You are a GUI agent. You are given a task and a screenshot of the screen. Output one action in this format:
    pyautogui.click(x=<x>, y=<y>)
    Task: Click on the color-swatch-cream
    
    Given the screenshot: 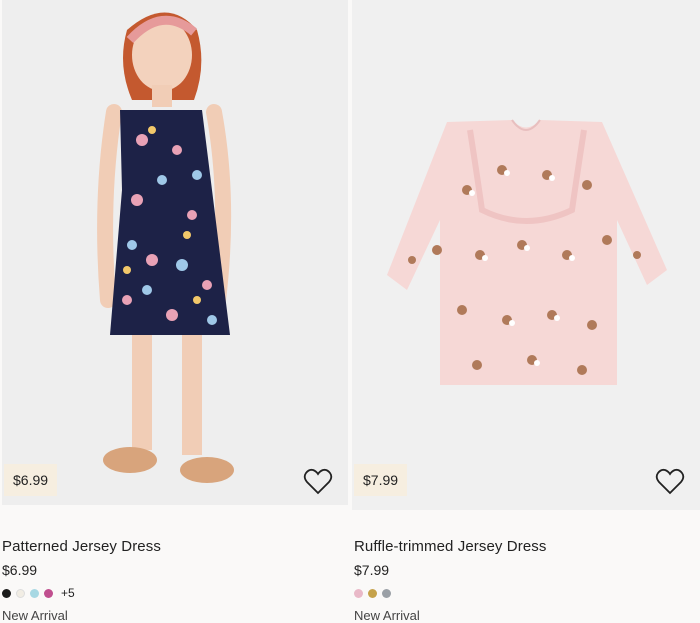 What is the action you would take?
    pyautogui.click(x=20, y=593)
    